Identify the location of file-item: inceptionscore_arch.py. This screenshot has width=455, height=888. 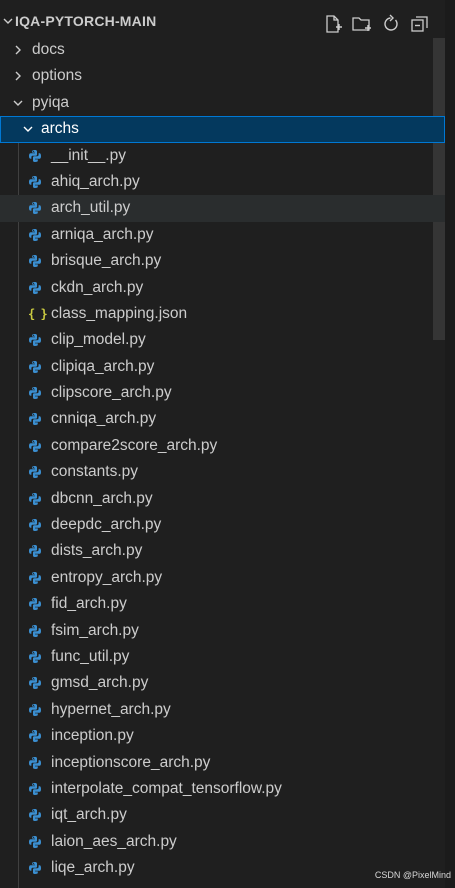
(222, 763).